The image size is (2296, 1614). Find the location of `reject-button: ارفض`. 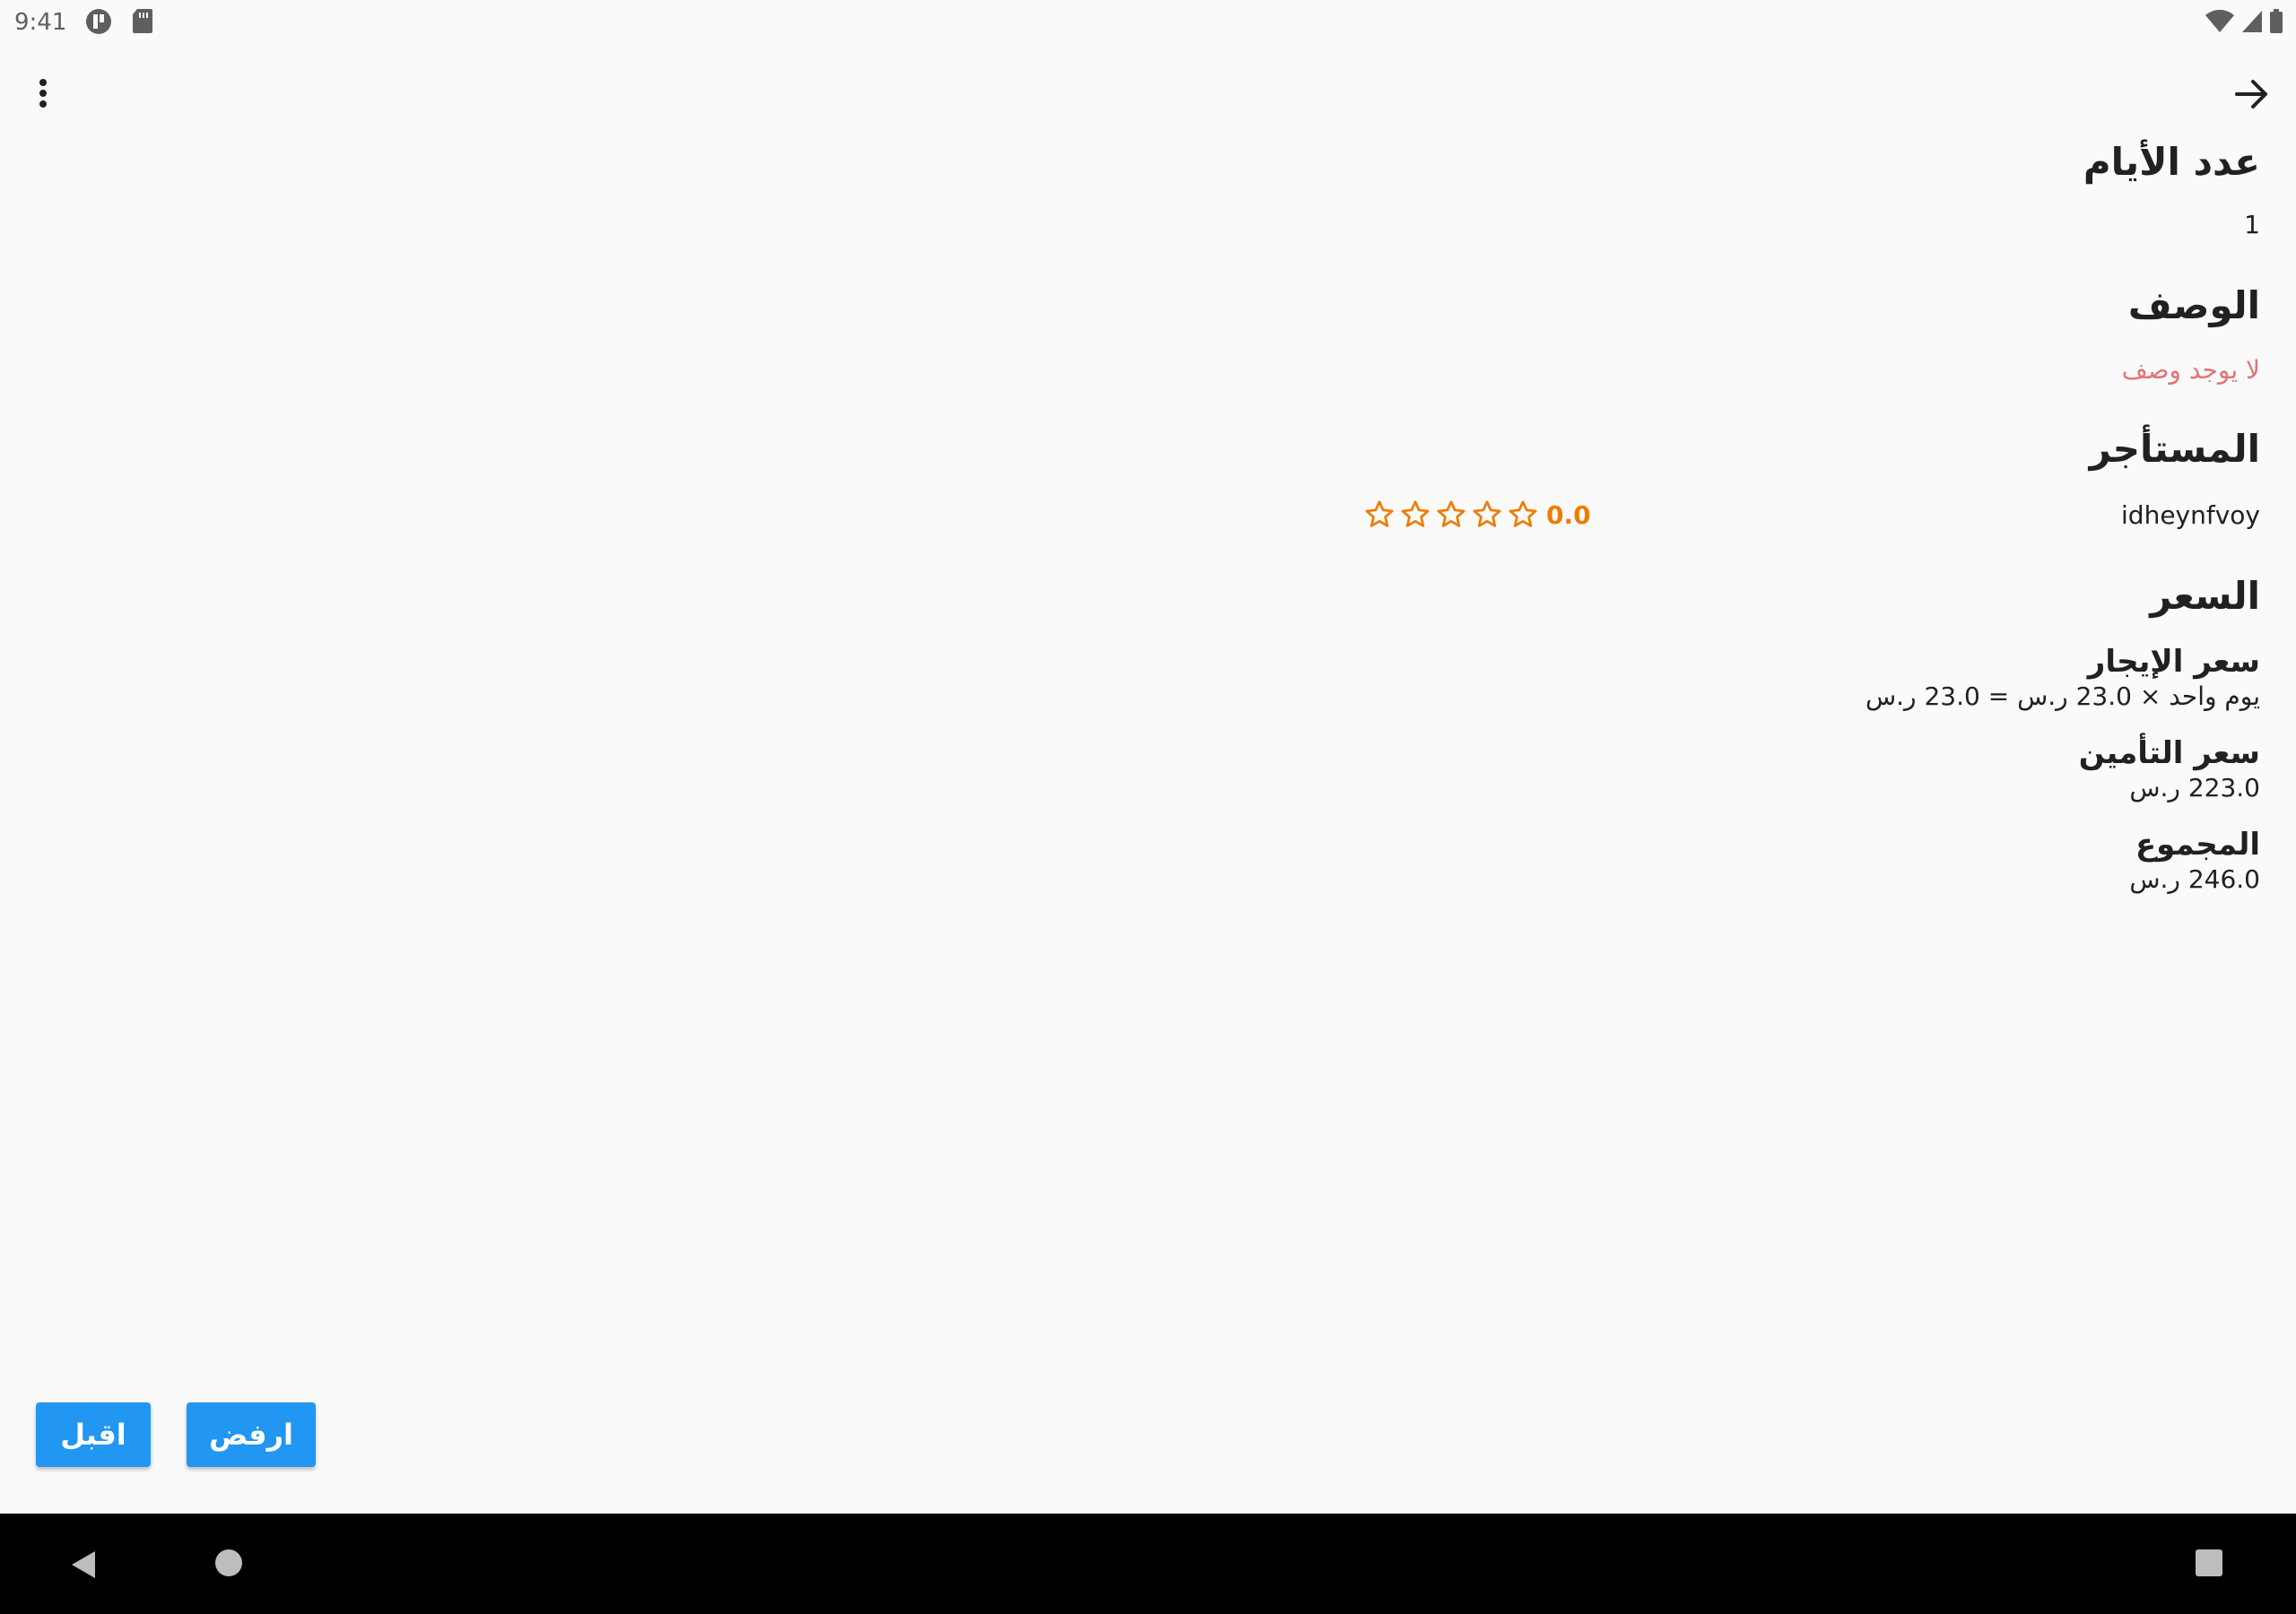

reject-button: ارفض is located at coordinates (251, 1434).